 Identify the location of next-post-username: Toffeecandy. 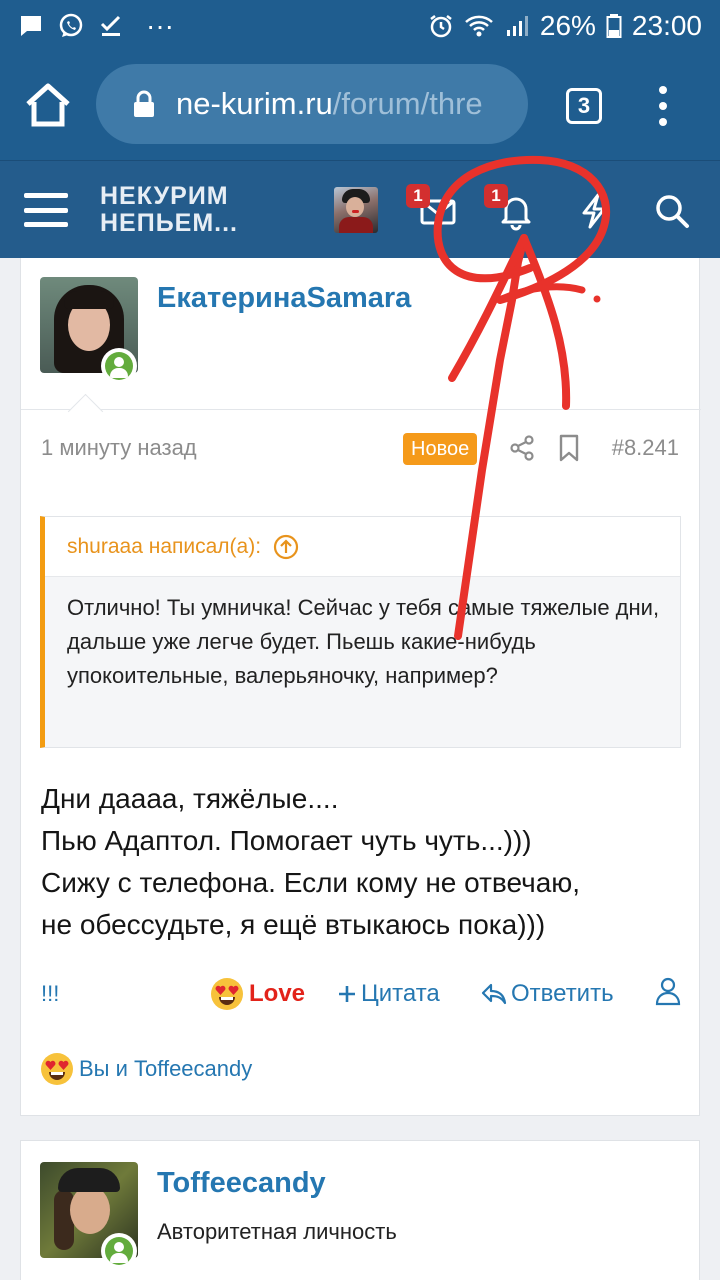
(241, 1183).